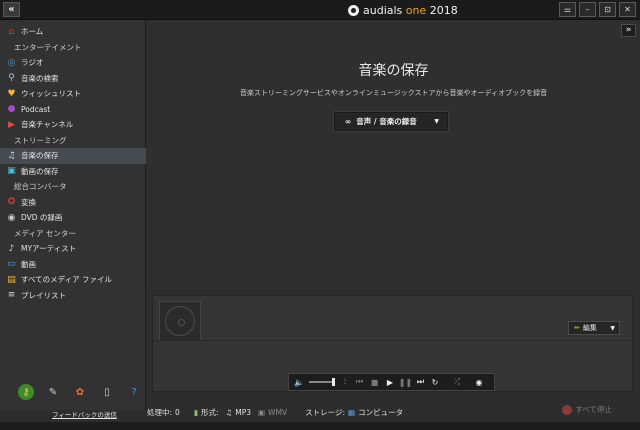 Image resolution: width=640 pixels, height=430 pixels. Describe the element at coordinates (134, 392) in the screenshot. I see `help-icon: ?` at that location.